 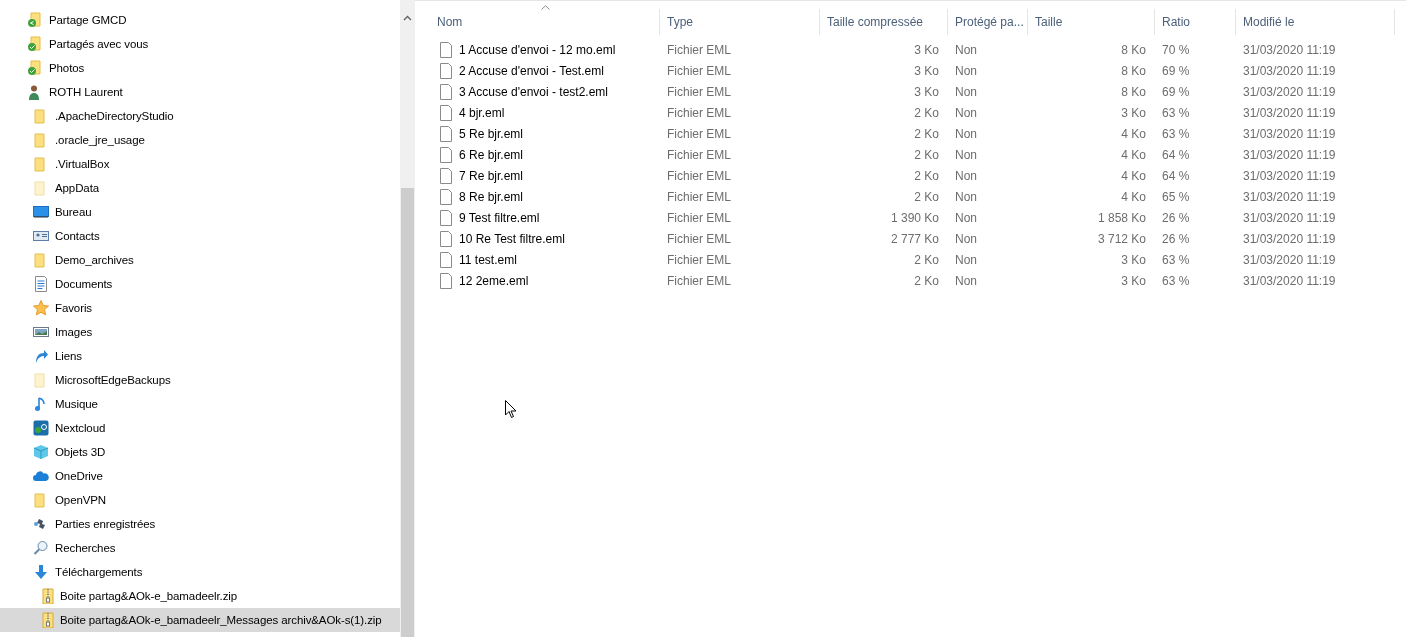 What do you see at coordinates (200, 308) in the screenshot?
I see `nav-item: Favoris` at bounding box center [200, 308].